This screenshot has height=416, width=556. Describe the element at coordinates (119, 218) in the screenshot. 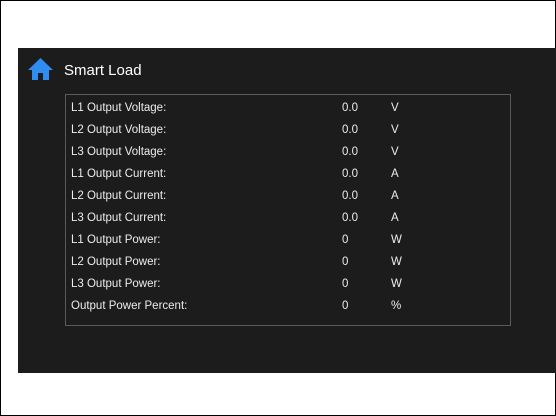

I see `reading-label: L3 Output Current:` at that location.